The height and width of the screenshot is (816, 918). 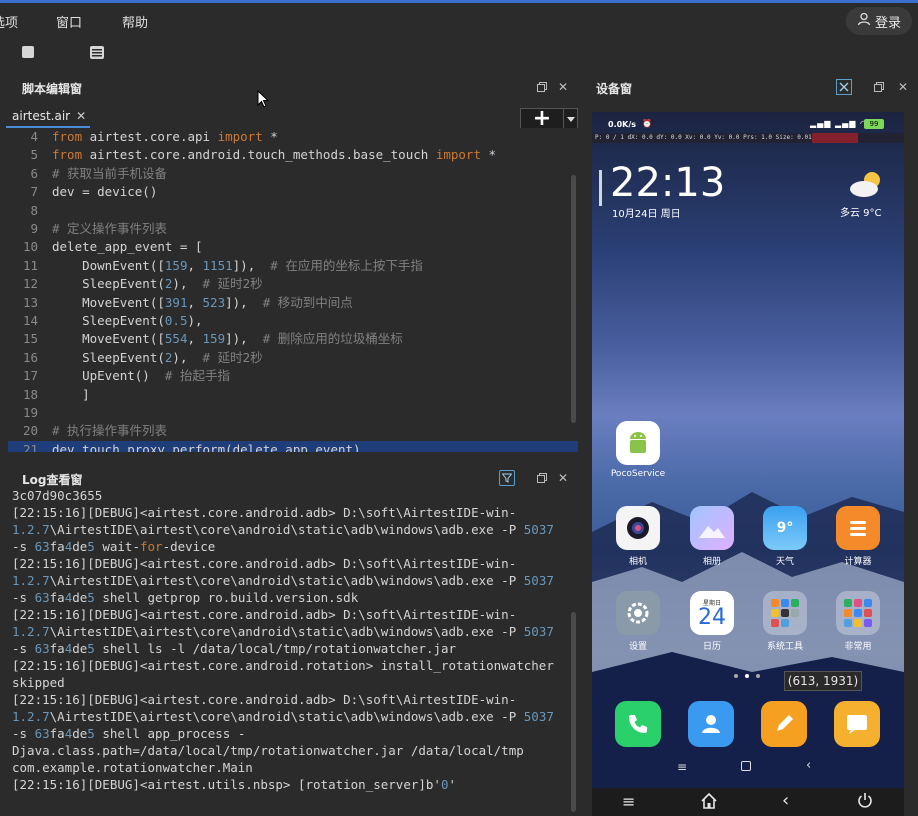 I want to click on line-number: 21, so click(x=30, y=446).